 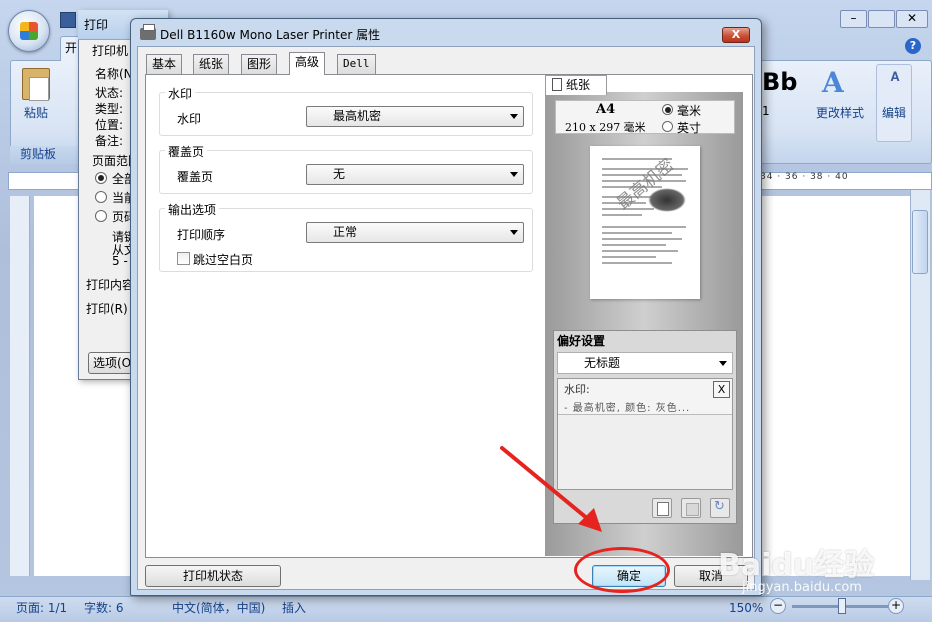 I want to click on tab-basic: 基本, so click(x=164, y=64).